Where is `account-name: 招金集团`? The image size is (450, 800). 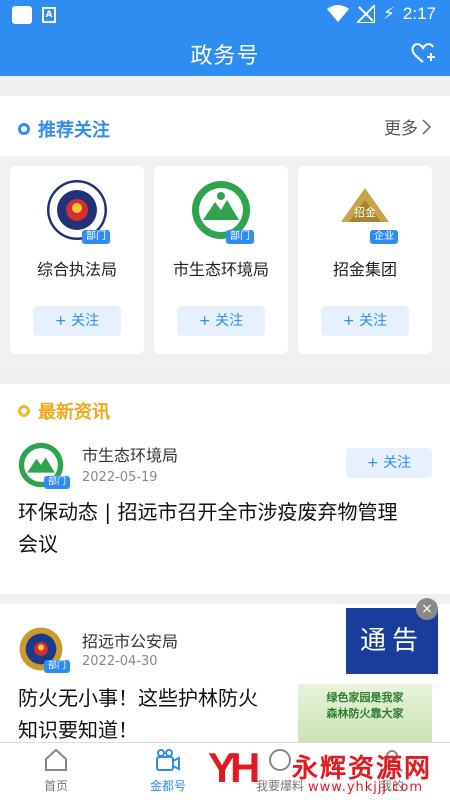 account-name: 招金集团 is located at coordinates (364, 269).